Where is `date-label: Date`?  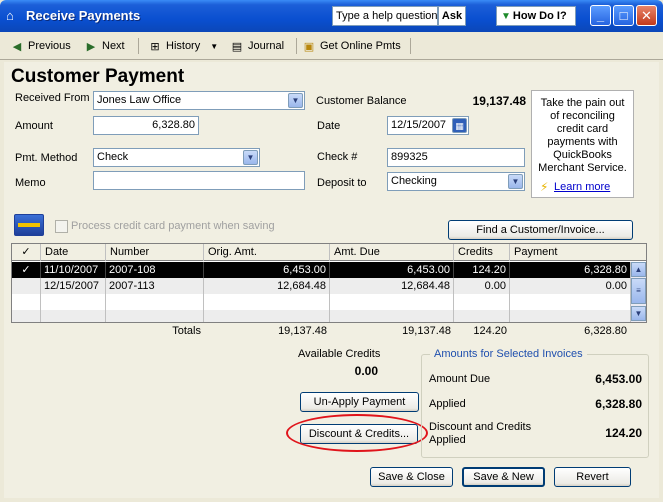
date-label: Date is located at coordinates (329, 126).